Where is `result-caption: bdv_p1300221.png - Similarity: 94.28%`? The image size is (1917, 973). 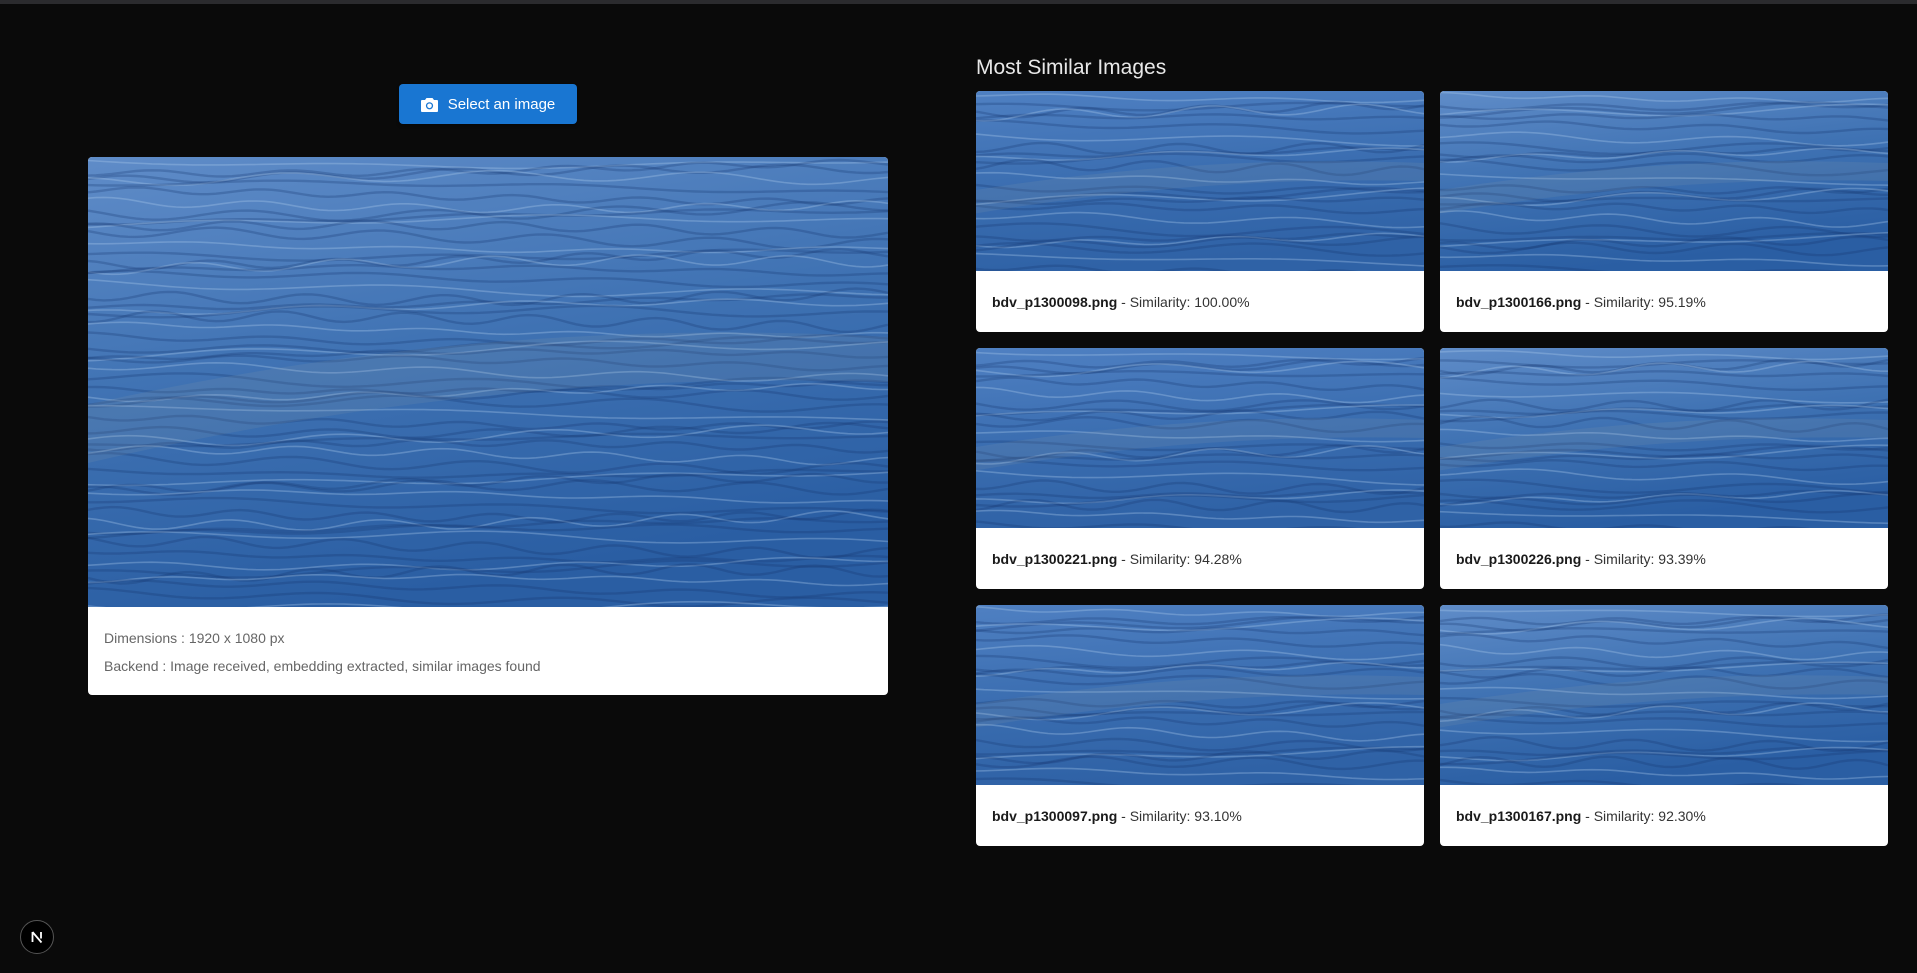 result-caption: bdv_p1300221.png - Similarity: 94.28% is located at coordinates (1200, 558).